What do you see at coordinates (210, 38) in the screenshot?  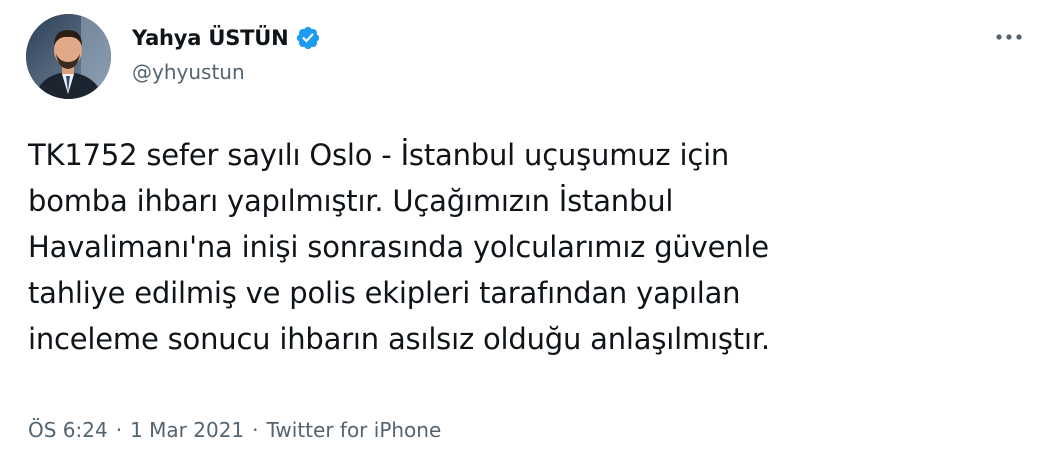 I see `display-name: Yahya ÜSTÜN` at bounding box center [210, 38].